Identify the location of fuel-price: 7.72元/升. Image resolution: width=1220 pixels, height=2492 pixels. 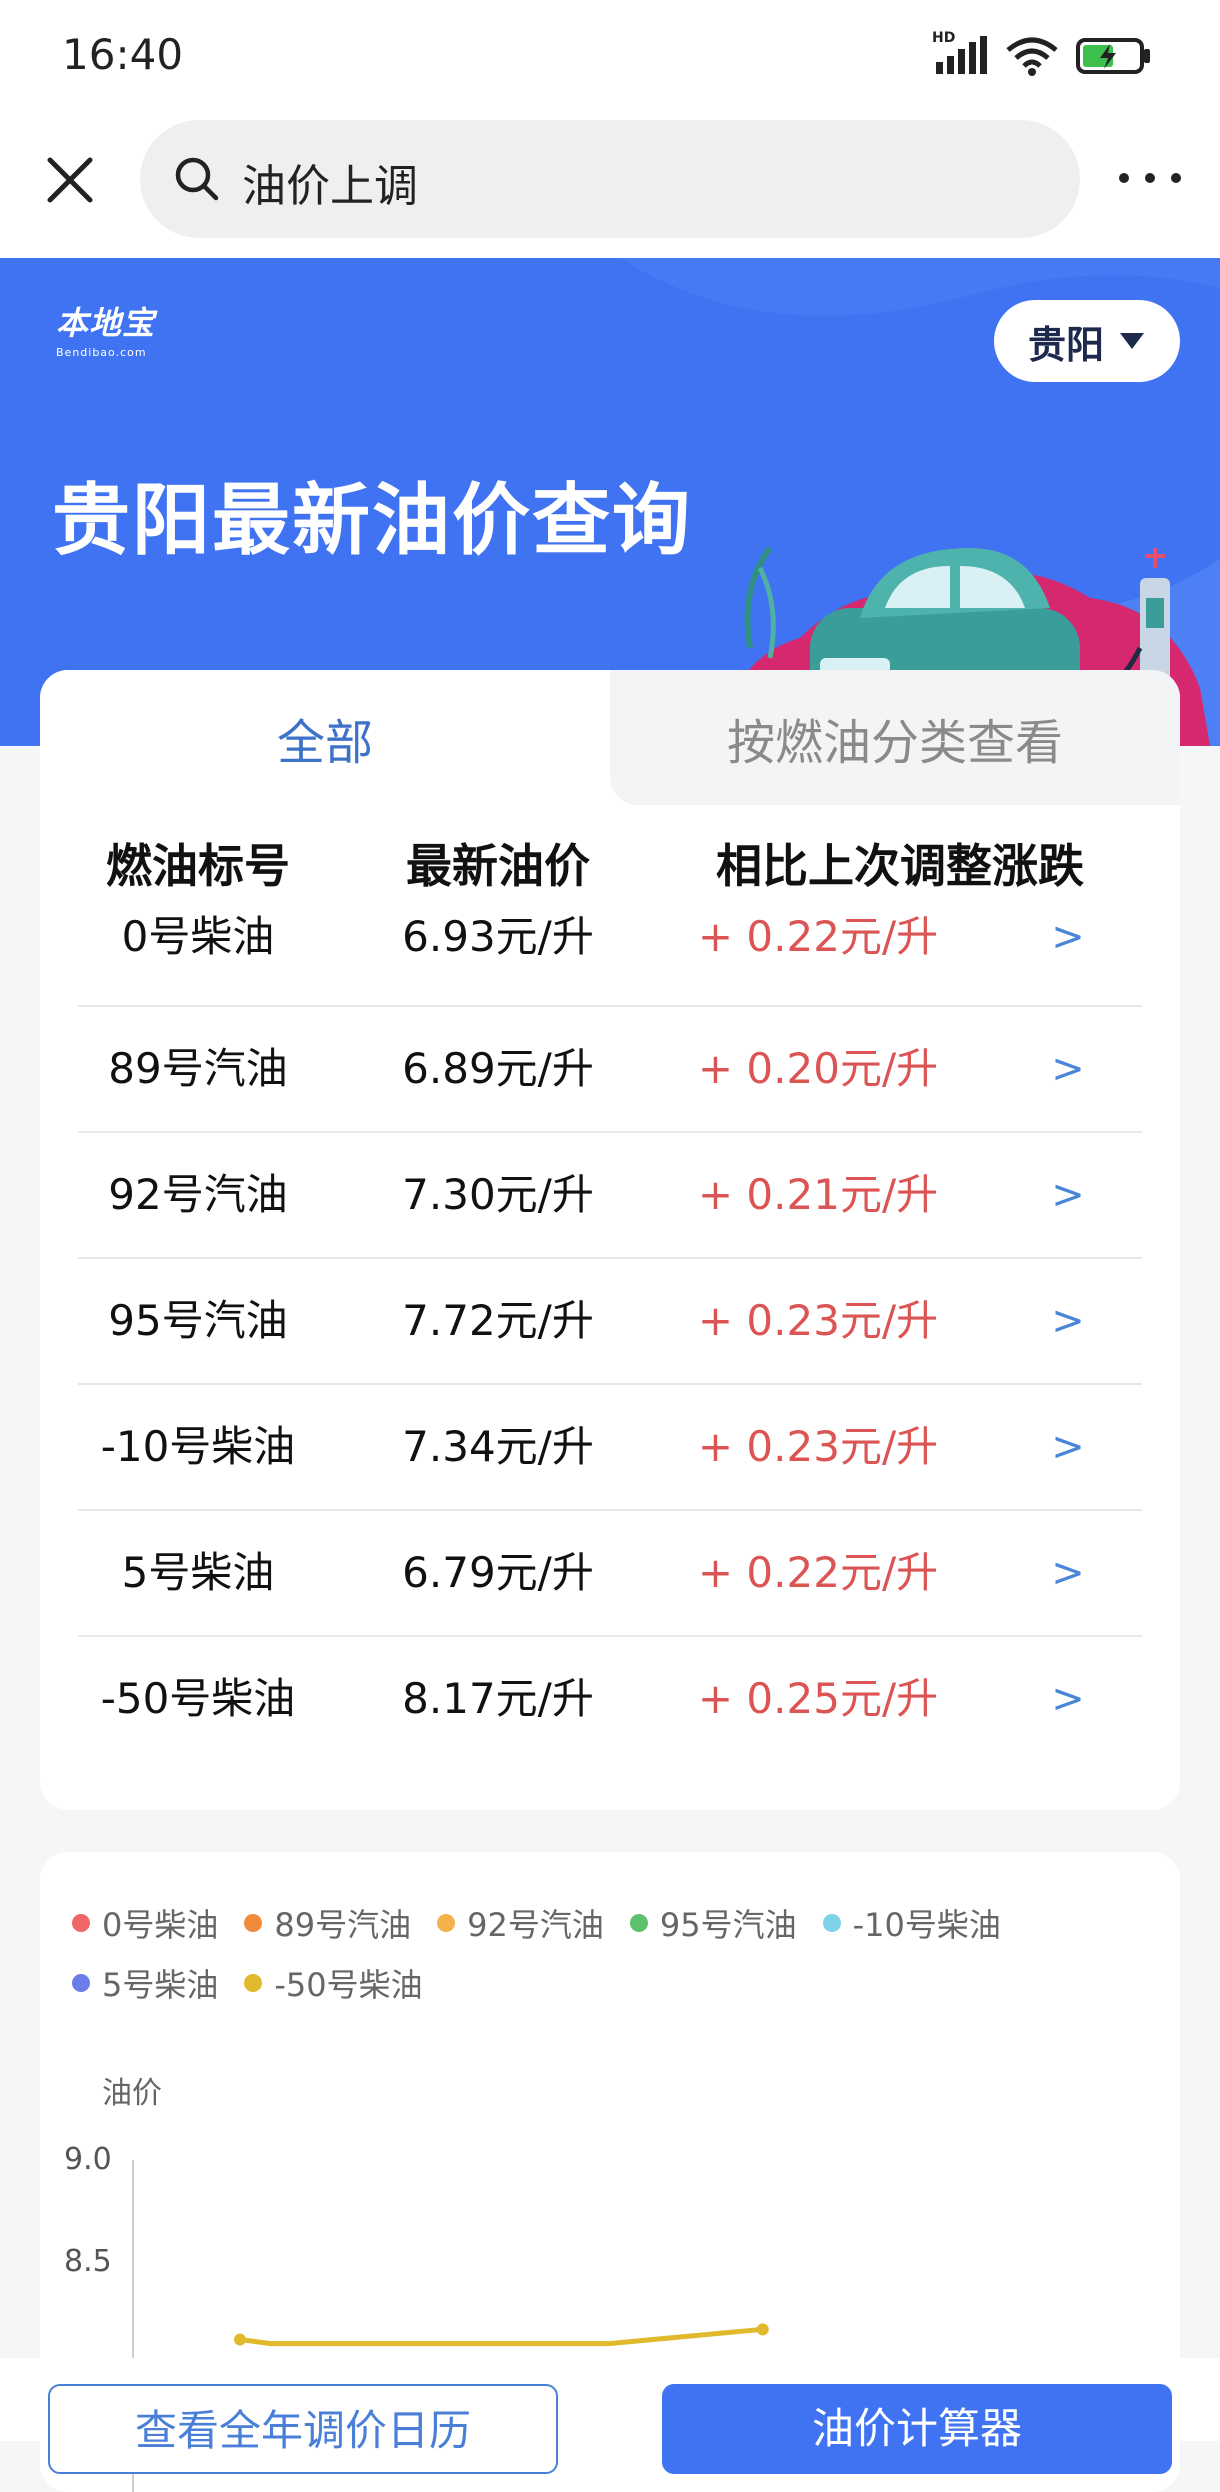
(498, 1320).